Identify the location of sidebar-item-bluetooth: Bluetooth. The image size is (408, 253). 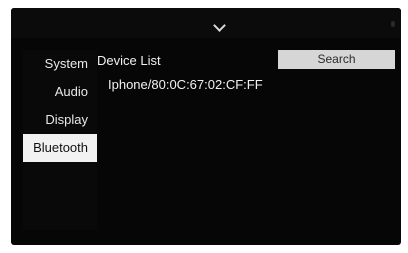
(60, 148).